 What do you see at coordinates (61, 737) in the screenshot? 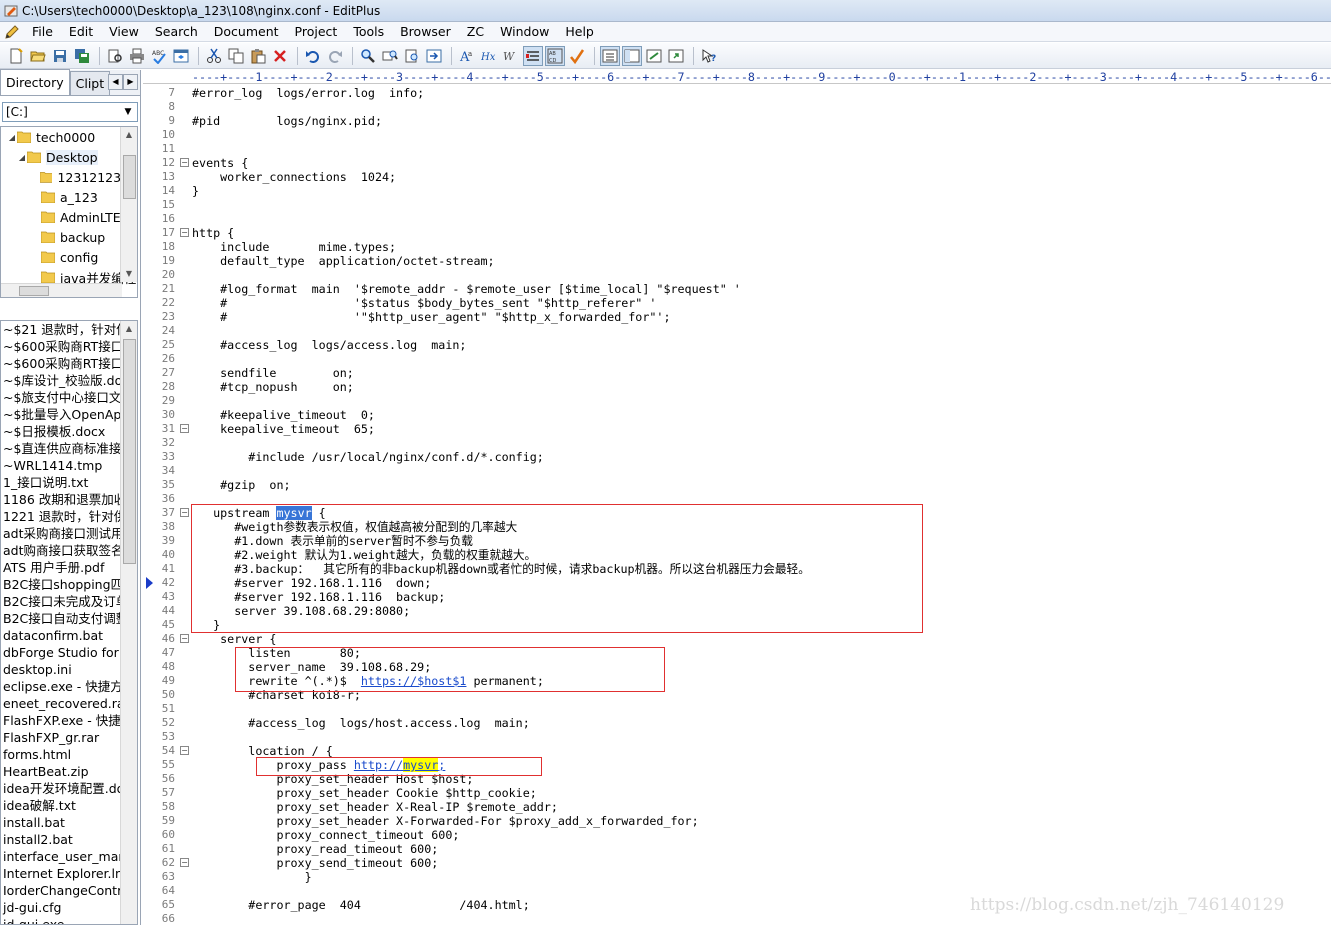
I see `file-list-item: FlashFXP_gr.rar` at bounding box center [61, 737].